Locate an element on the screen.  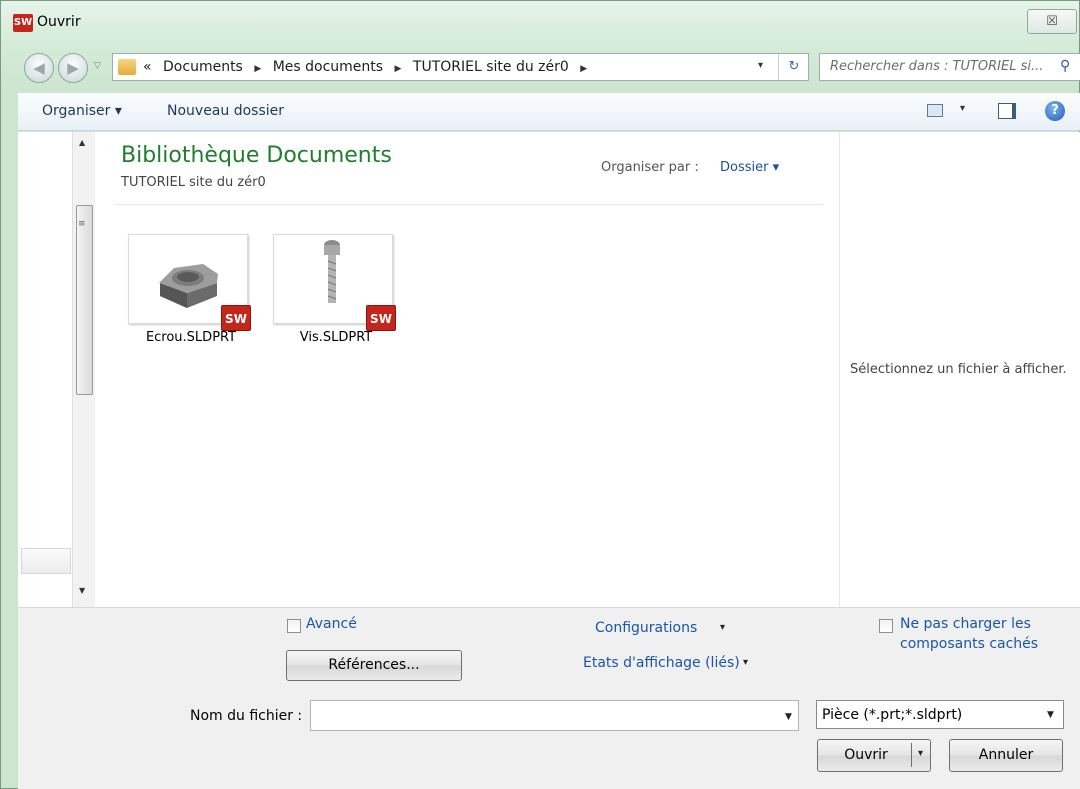
file-name-label: Nom du fichier : is located at coordinates (246, 716).